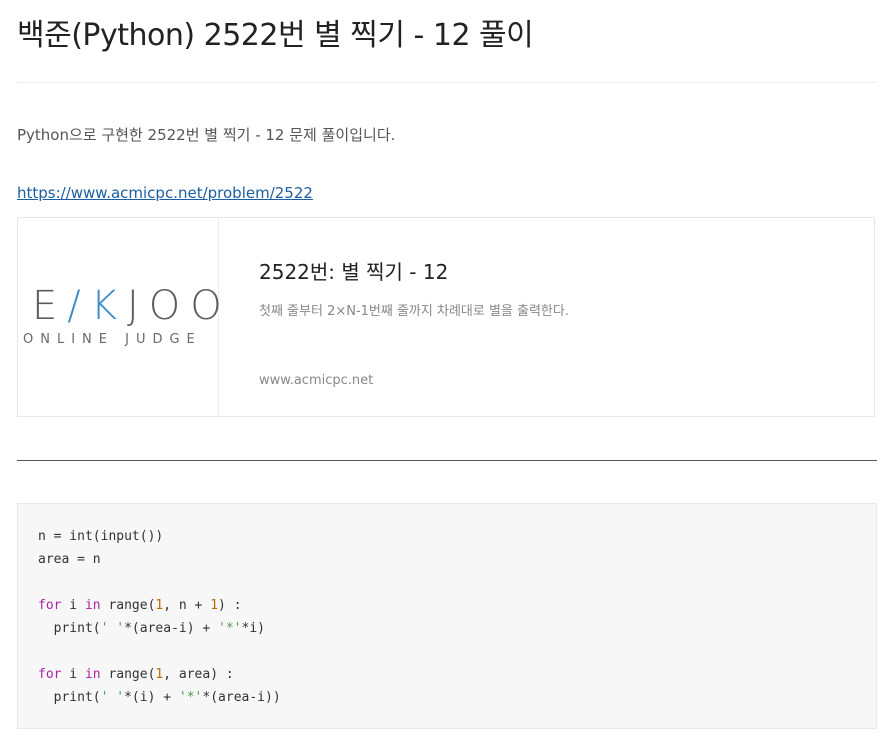 This screenshot has height=754, width=891. What do you see at coordinates (414, 311) in the screenshot?
I see `preview-description: 첫째 줄부터 2×N-1번째 줄까지 차례대로 별을 출력한다.` at bounding box center [414, 311].